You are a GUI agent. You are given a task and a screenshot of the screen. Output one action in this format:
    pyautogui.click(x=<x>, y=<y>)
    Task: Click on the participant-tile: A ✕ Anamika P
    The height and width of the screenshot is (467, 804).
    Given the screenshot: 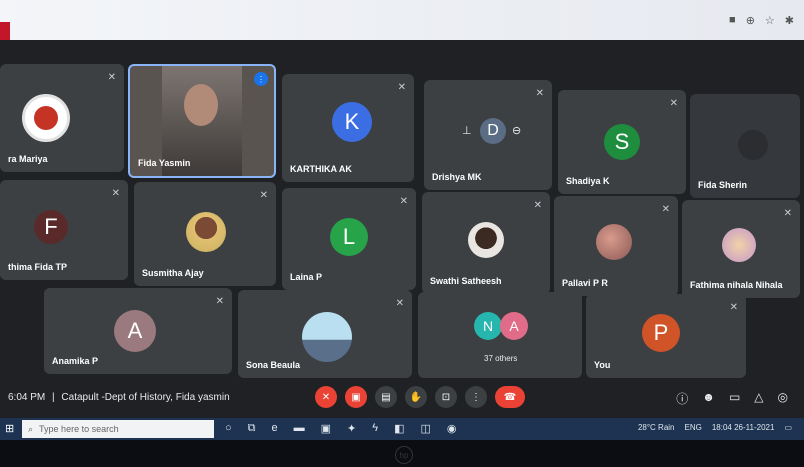 What is the action you would take?
    pyautogui.click(x=138, y=331)
    